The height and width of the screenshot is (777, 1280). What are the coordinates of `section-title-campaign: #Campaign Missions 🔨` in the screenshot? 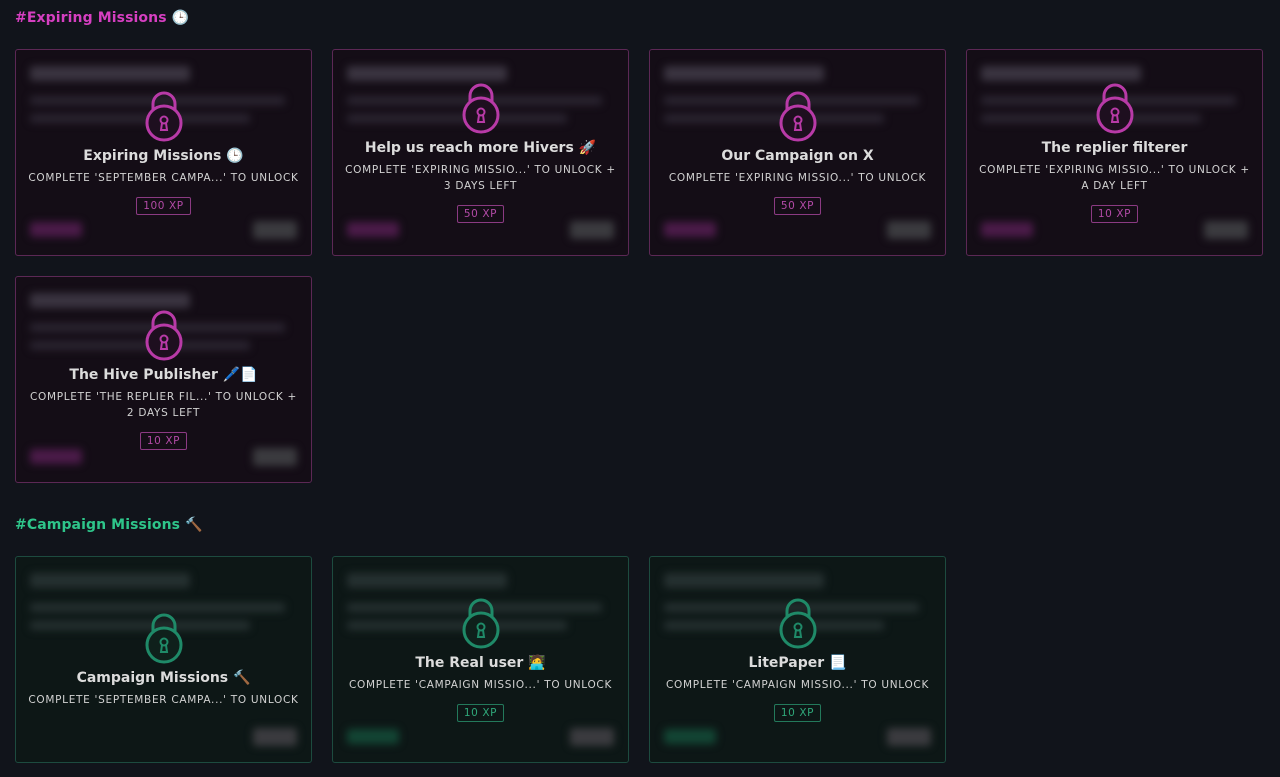 It's located at (109, 525).